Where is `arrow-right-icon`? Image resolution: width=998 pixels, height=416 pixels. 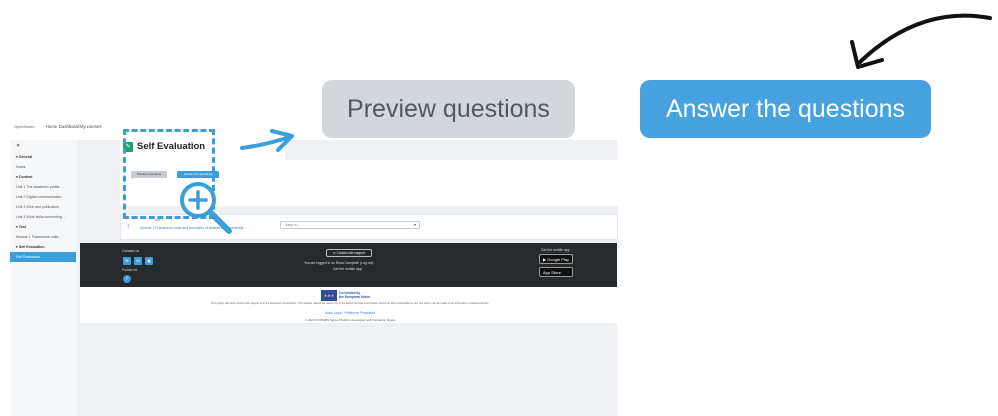 arrow-right-icon is located at coordinates (267, 140).